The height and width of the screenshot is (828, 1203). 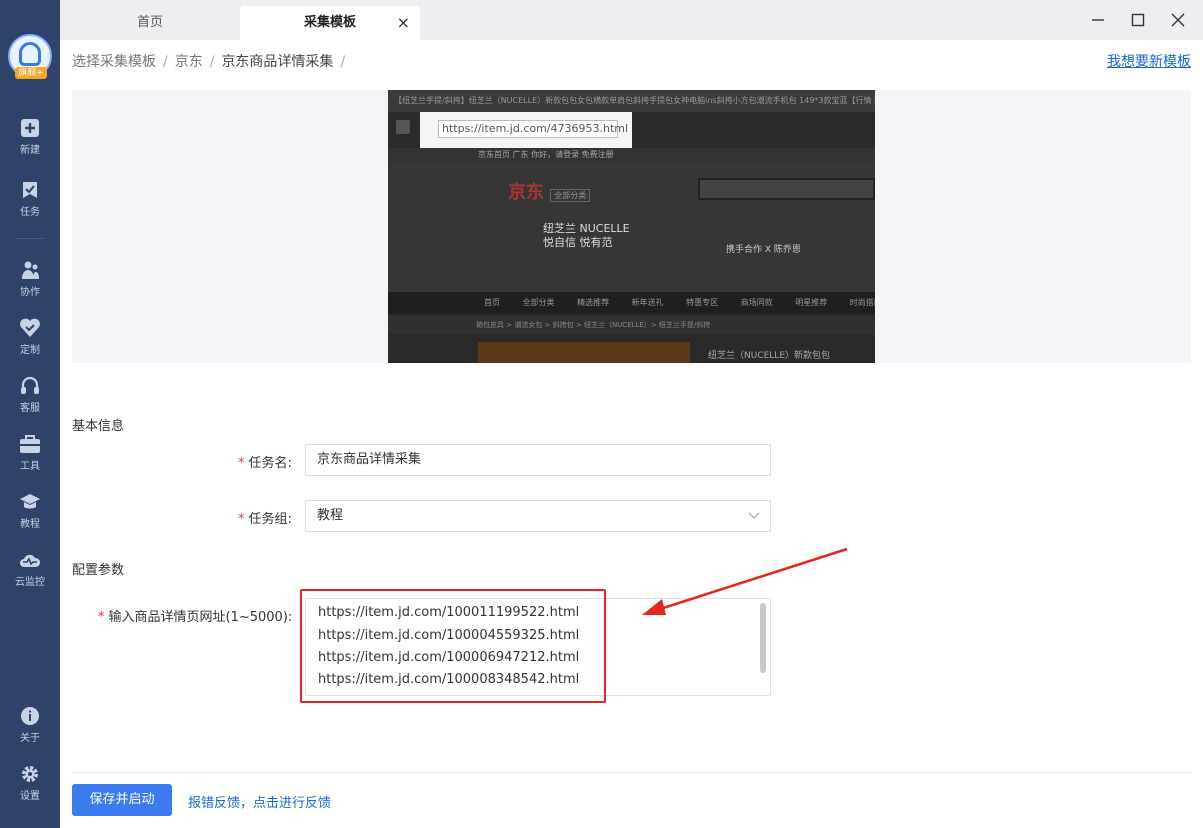 I want to click on preview-banner-slogan: 悦自信 悦有范, so click(x=578, y=242).